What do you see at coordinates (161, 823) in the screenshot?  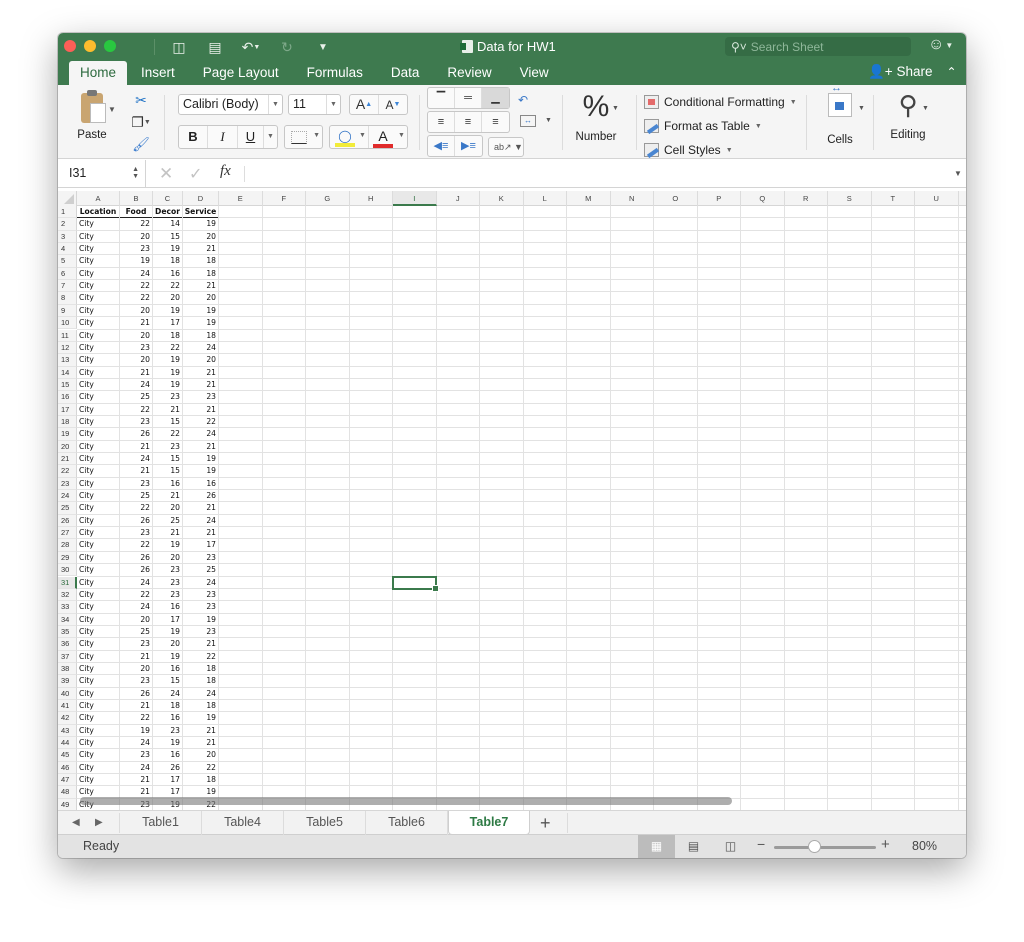 I see `sheet-tab-table1: Table1` at bounding box center [161, 823].